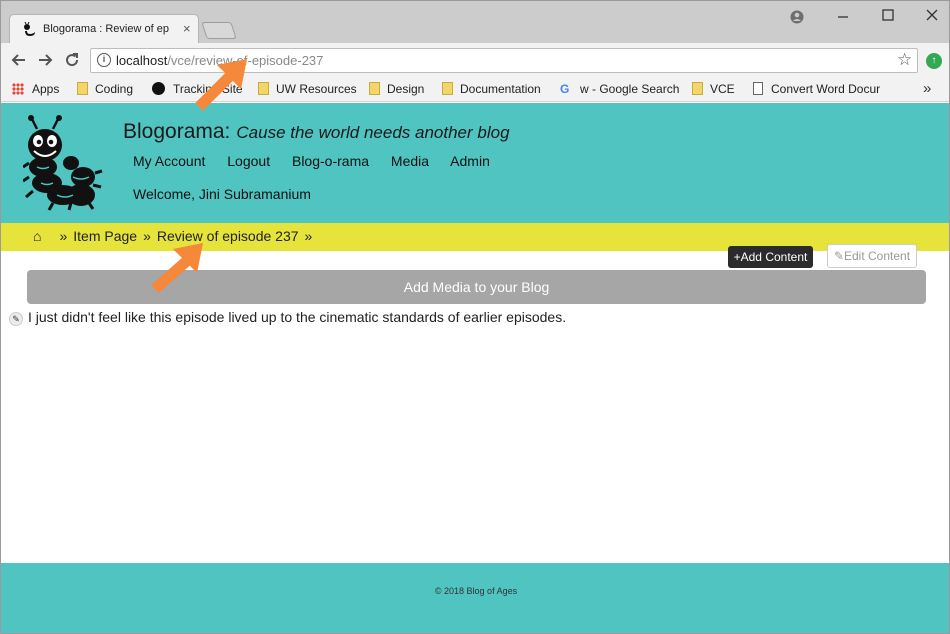 Image resolution: width=950 pixels, height=634 pixels. Describe the element at coordinates (29, 29) in the screenshot. I see `caterpillar-favicon-icon` at that location.